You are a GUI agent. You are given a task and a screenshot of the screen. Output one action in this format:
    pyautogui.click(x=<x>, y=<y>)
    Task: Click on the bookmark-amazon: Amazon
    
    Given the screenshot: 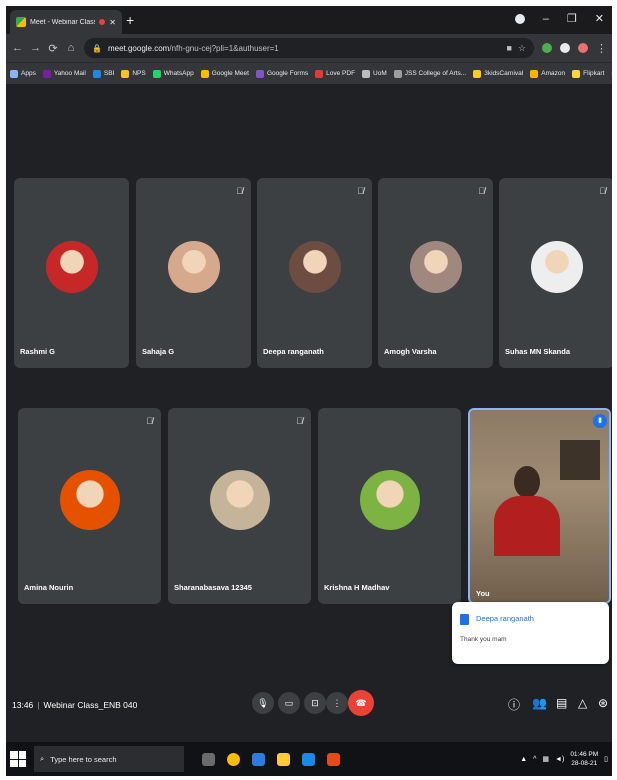 What is the action you would take?
    pyautogui.click(x=547, y=73)
    